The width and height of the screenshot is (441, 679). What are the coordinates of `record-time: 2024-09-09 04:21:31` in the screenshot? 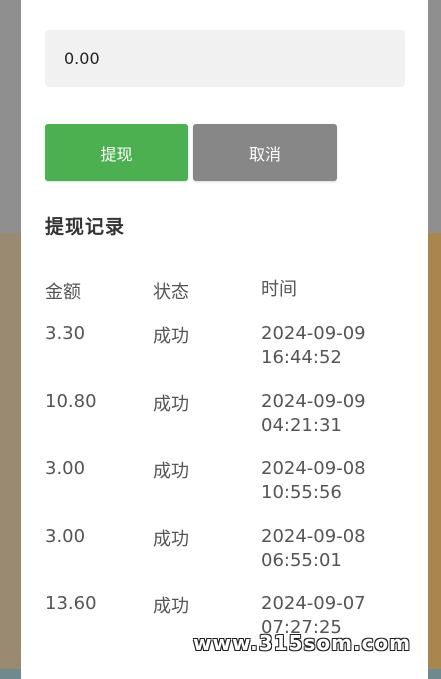 It's located at (336, 424).